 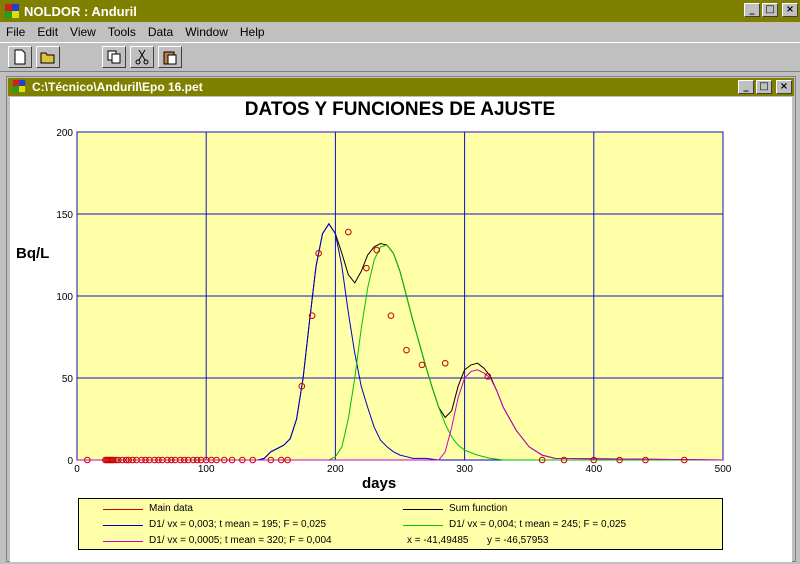 I want to click on y-tick-label: 200, so click(x=64, y=133).